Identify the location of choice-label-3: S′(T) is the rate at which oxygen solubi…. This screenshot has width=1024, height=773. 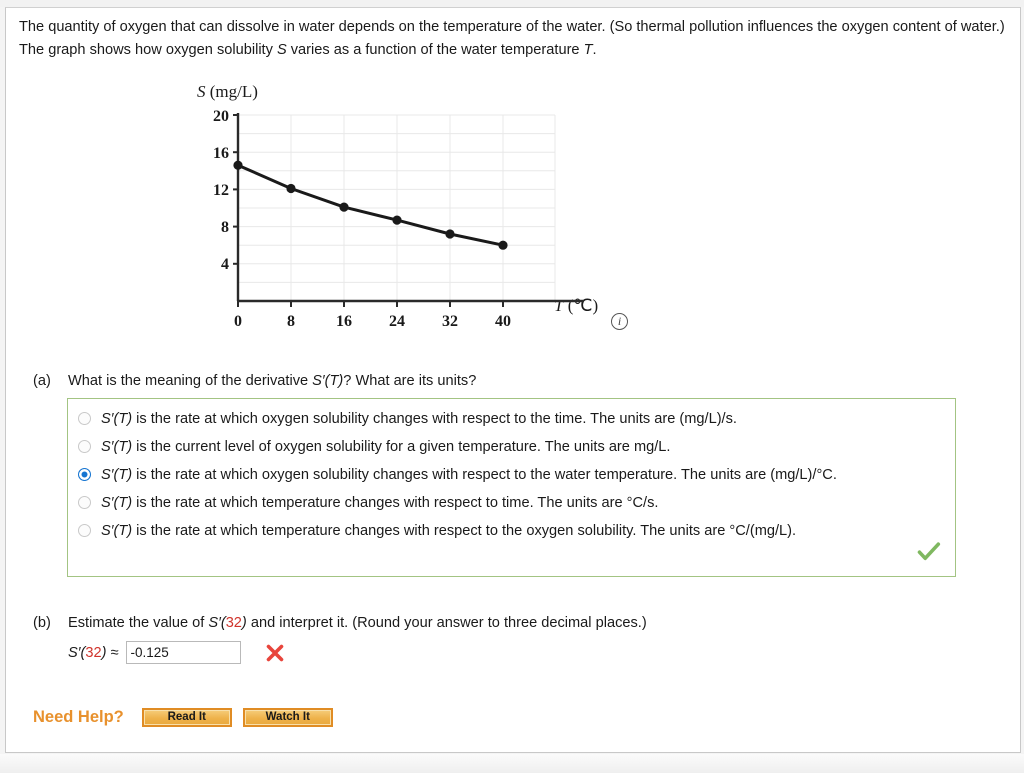
(469, 475).